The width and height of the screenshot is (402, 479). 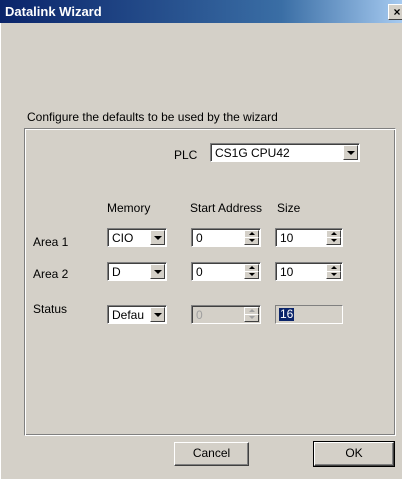 What do you see at coordinates (116, 272) in the screenshot?
I see `area2-memory-value: D` at bounding box center [116, 272].